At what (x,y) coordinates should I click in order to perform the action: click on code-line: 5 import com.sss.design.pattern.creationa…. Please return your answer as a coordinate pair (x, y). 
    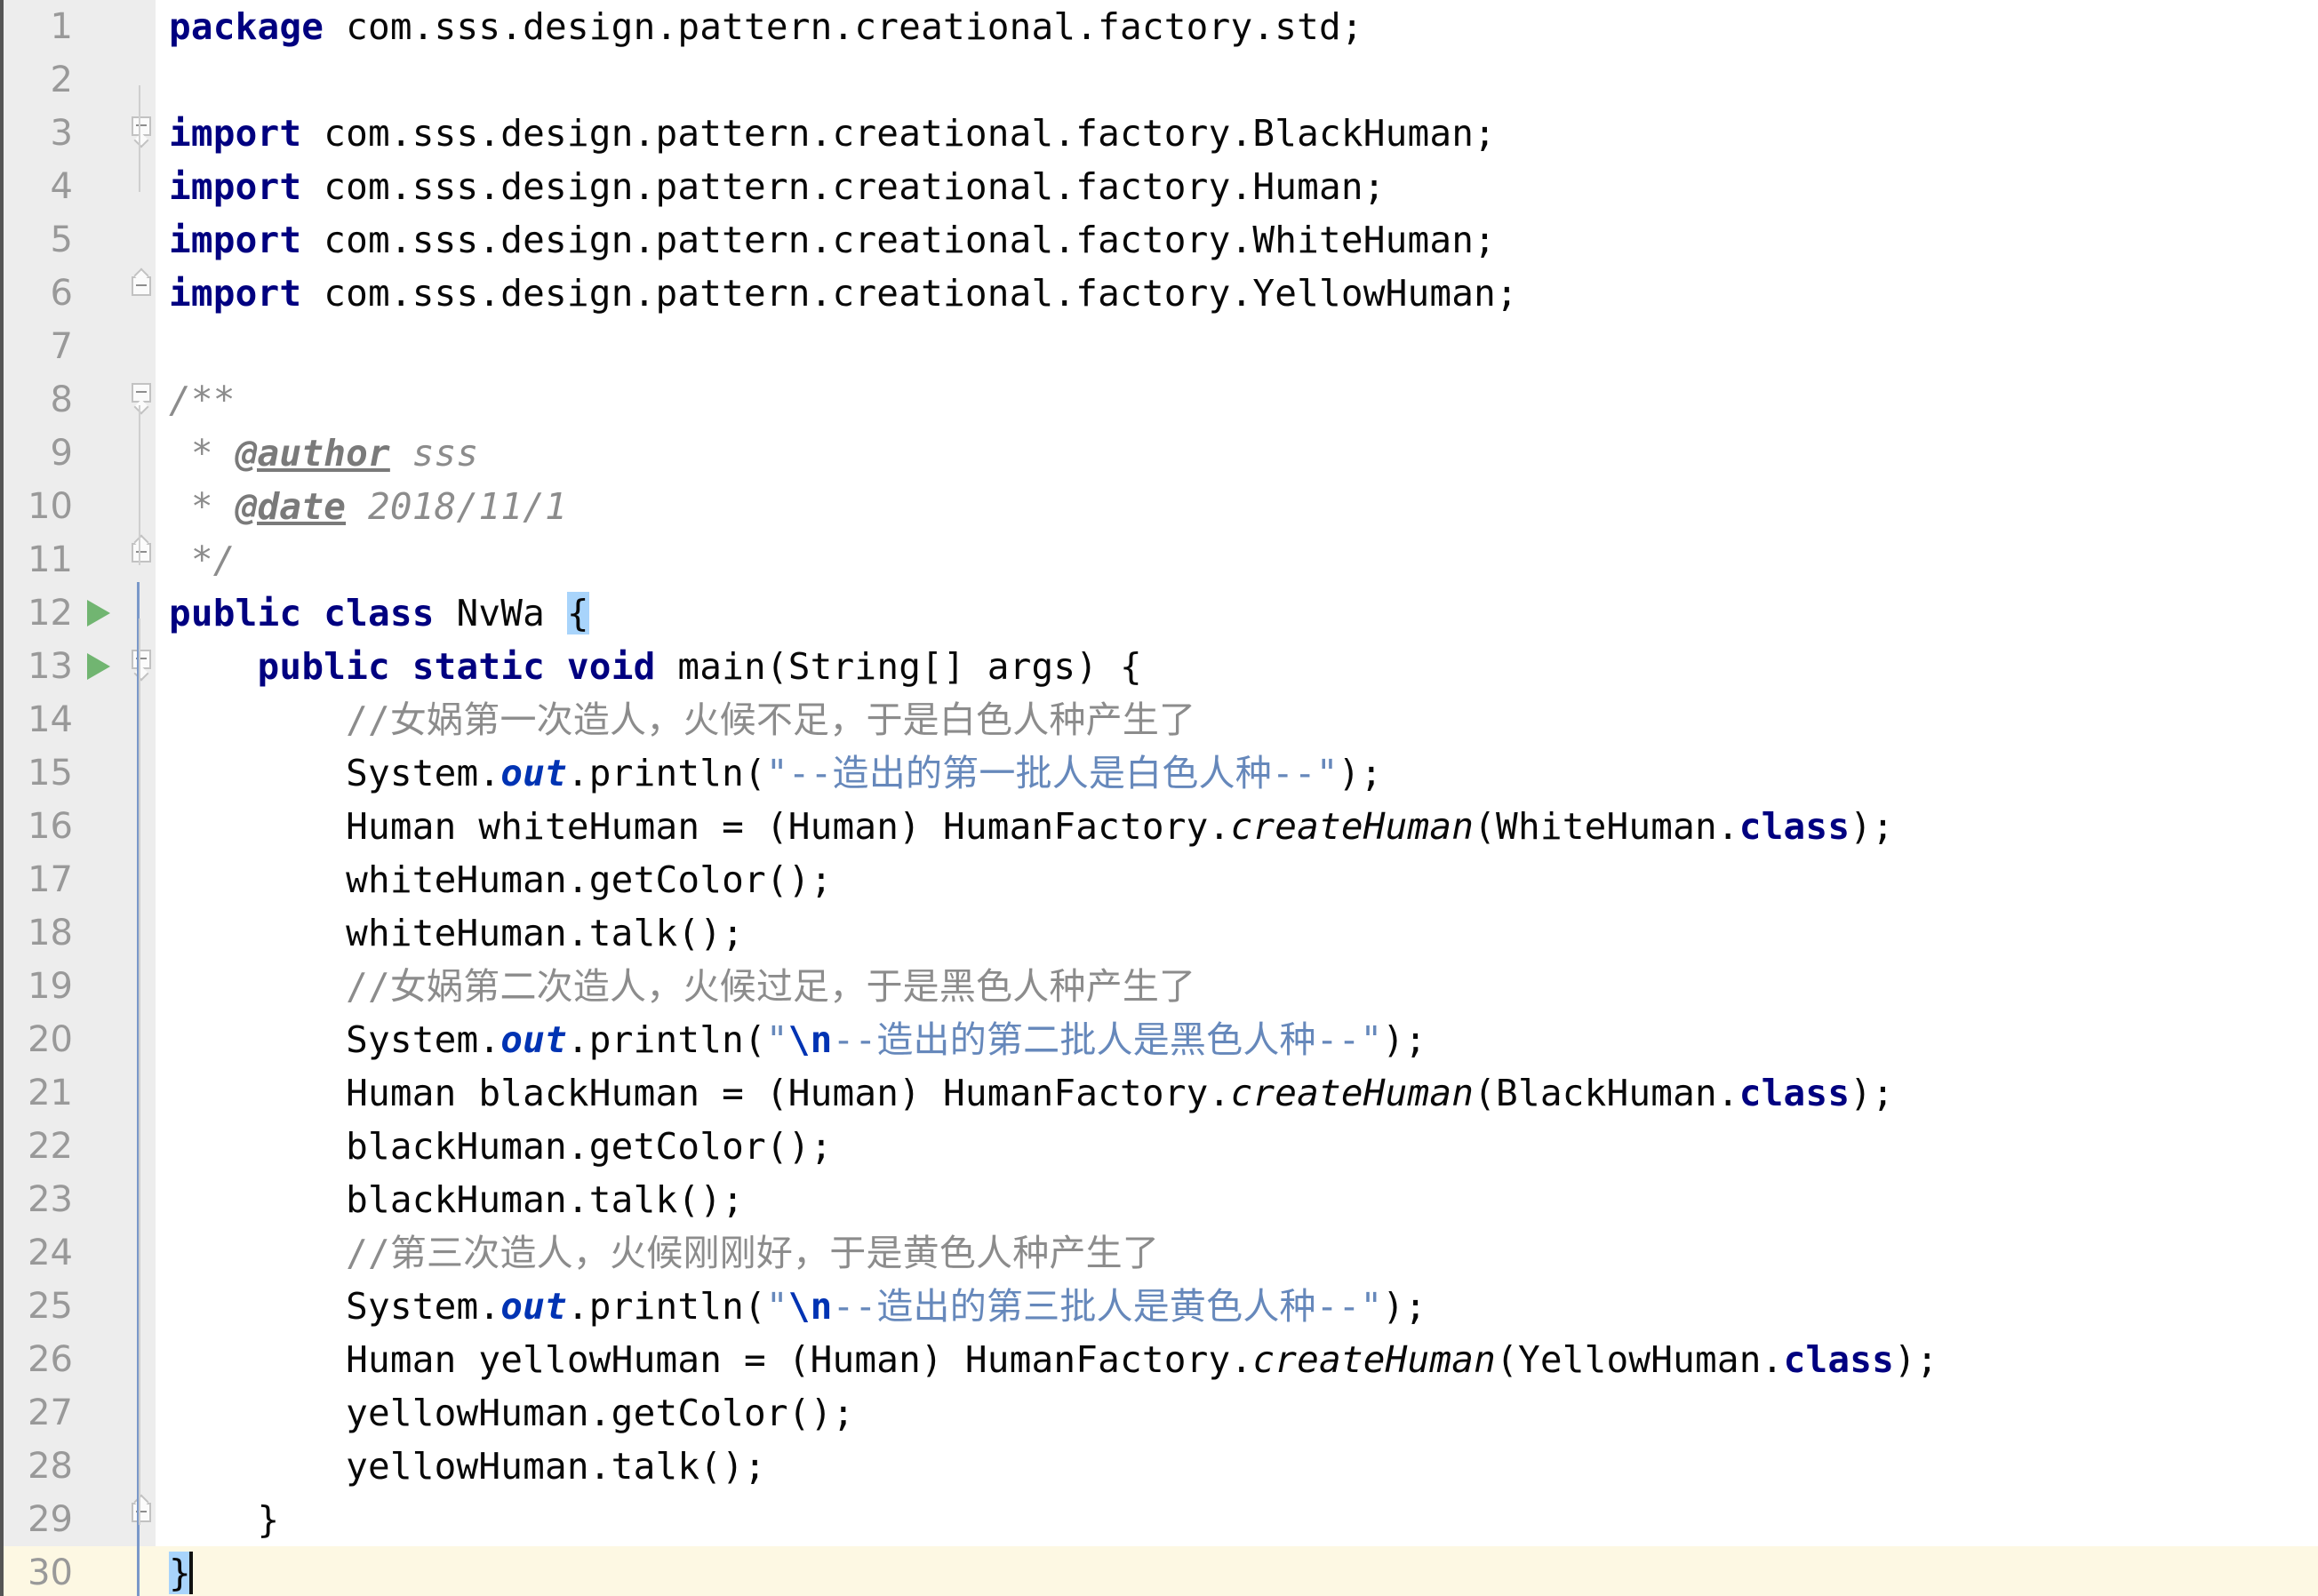
    Looking at the image, I should click on (1161, 240).